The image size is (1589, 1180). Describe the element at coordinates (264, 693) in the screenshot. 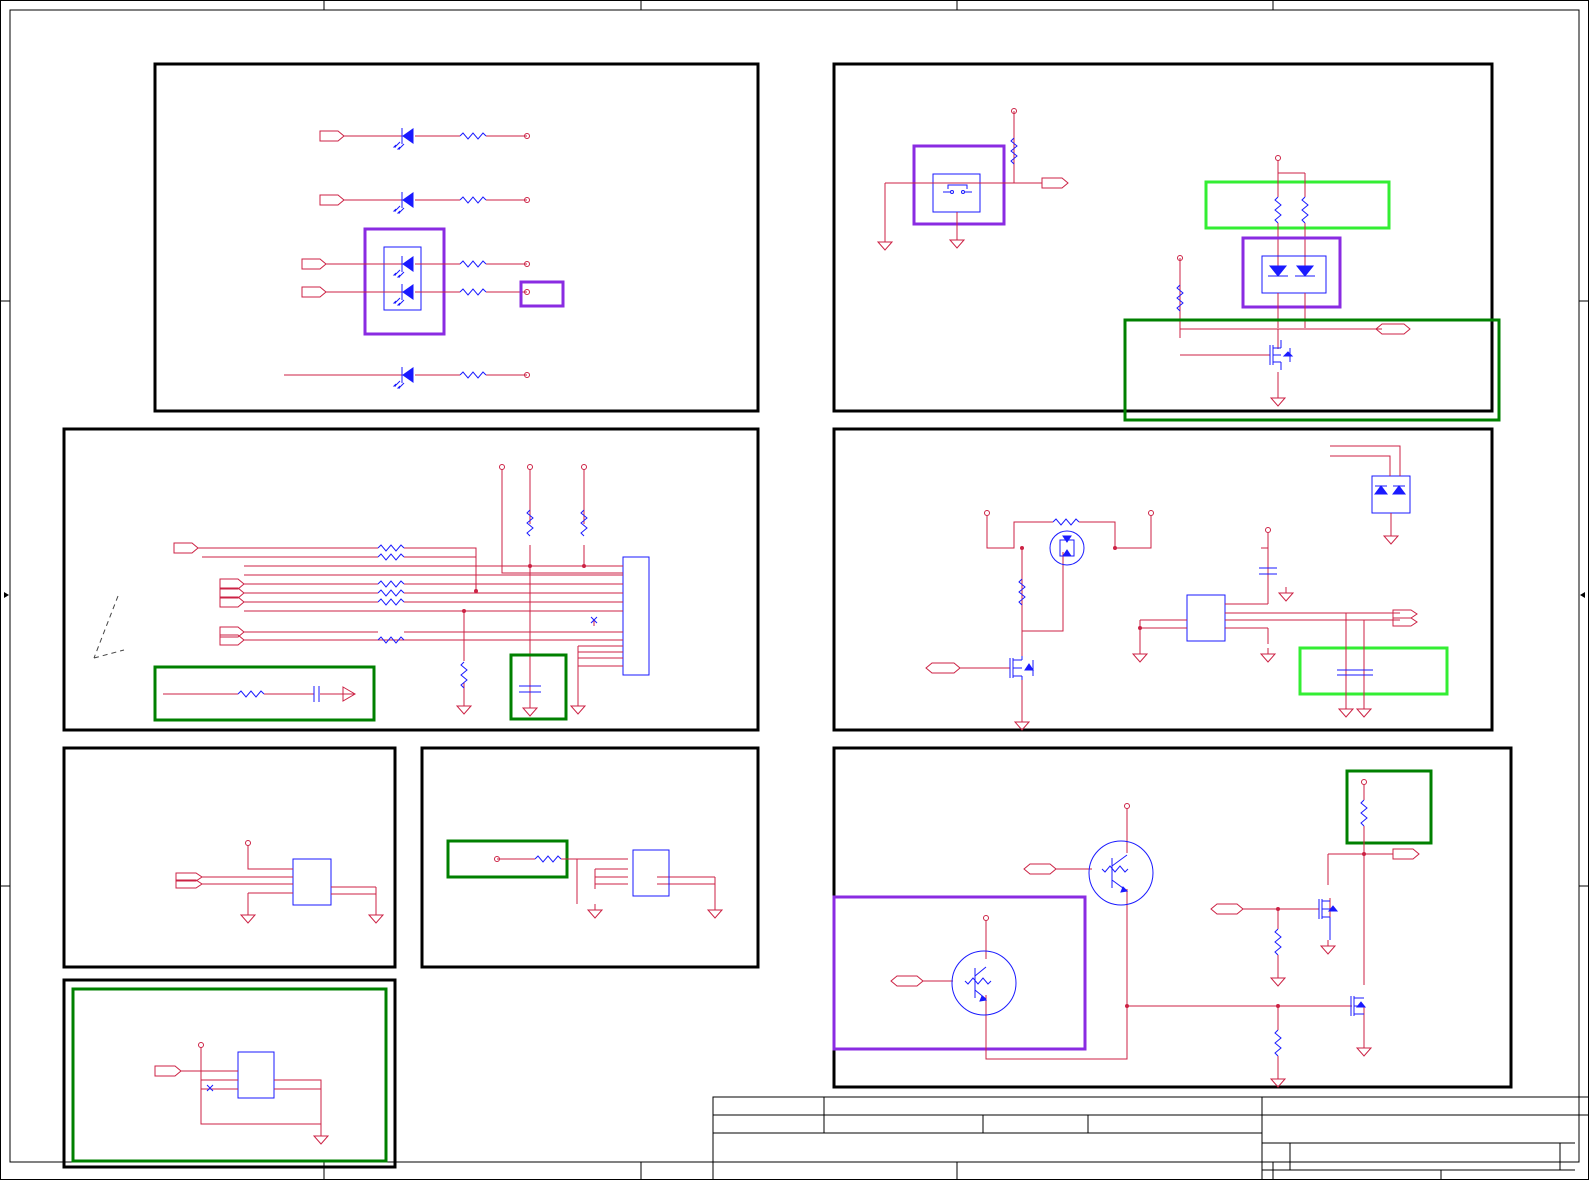

I see `rc-filter` at that location.